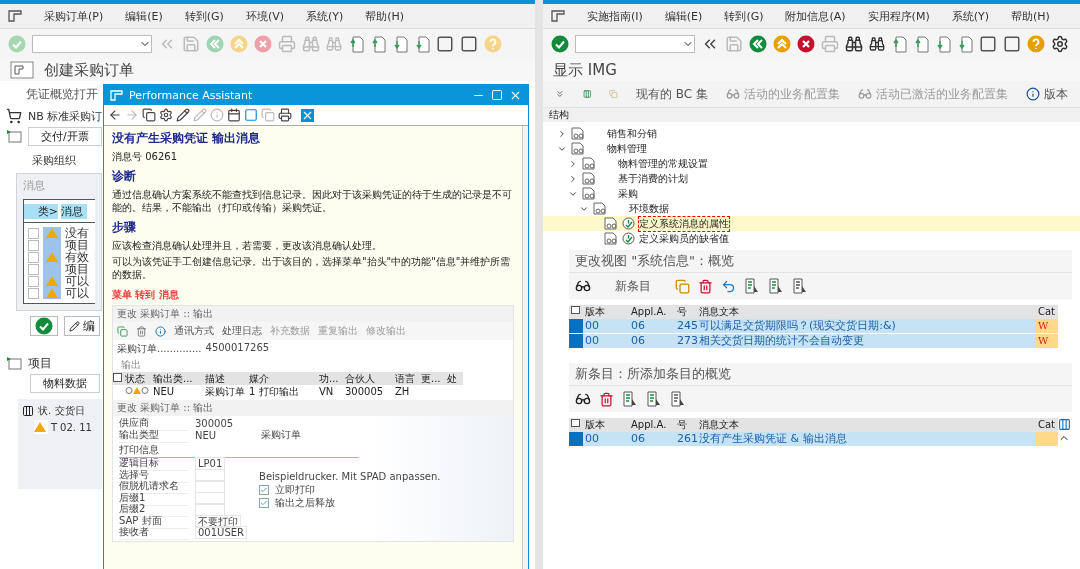  Describe the element at coordinates (74, 211) in the screenshot. I see `column-header: 消息` at that location.